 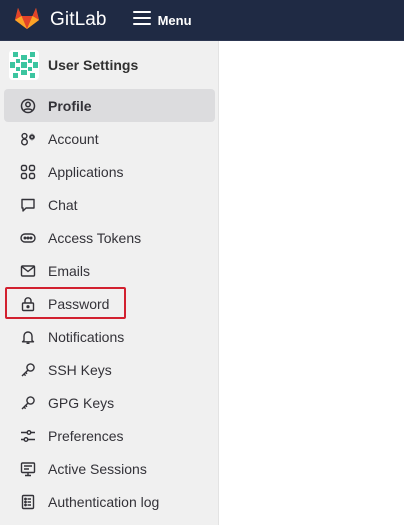 What do you see at coordinates (202, 20) in the screenshot?
I see `top-navbar: GitLab Menu` at bounding box center [202, 20].